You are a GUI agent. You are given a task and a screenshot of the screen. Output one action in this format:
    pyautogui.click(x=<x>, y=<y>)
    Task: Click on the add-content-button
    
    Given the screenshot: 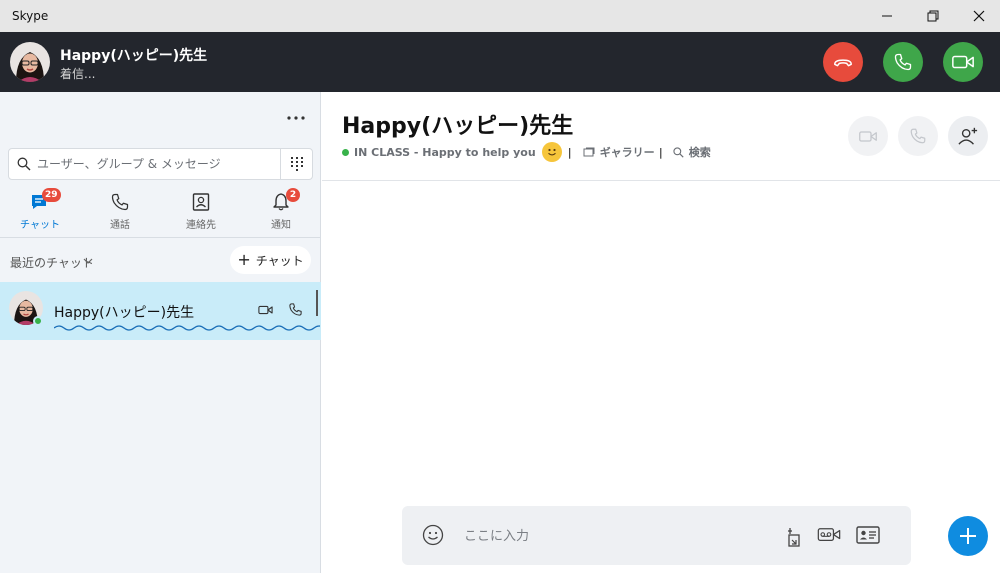 What is the action you would take?
    pyautogui.click(x=968, y=536)
    